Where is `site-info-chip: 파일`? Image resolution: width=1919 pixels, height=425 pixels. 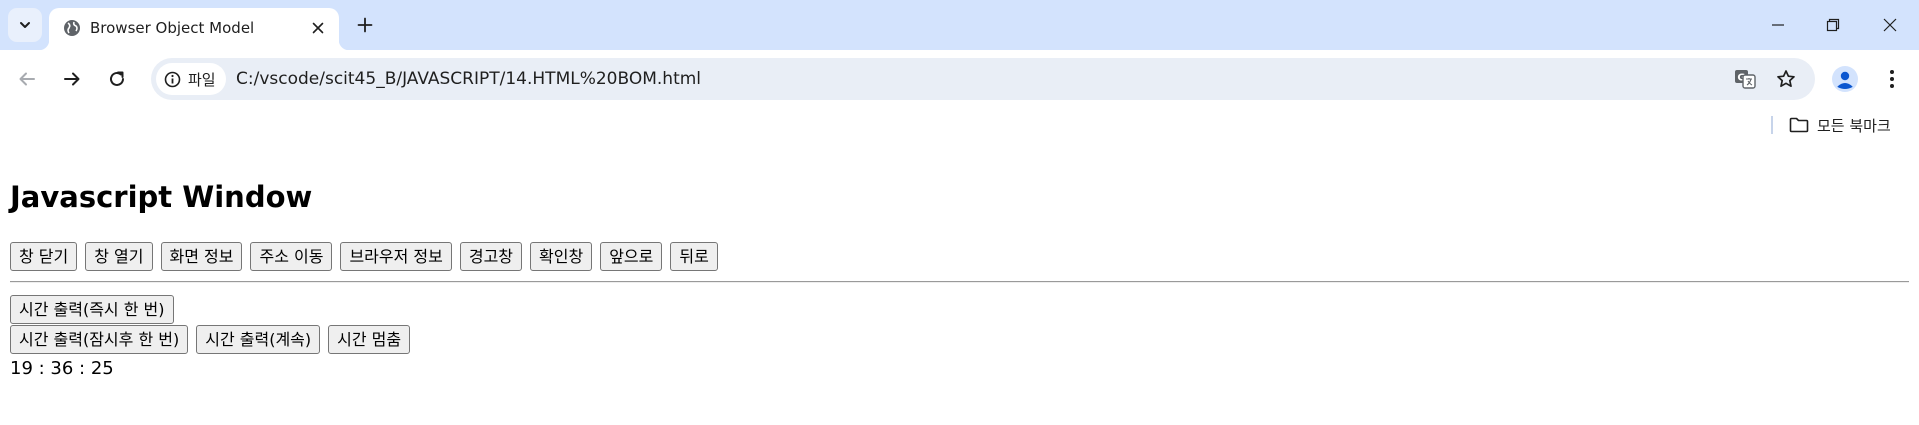 site-info-chip: 파일 is located at coordinates (191, 79).